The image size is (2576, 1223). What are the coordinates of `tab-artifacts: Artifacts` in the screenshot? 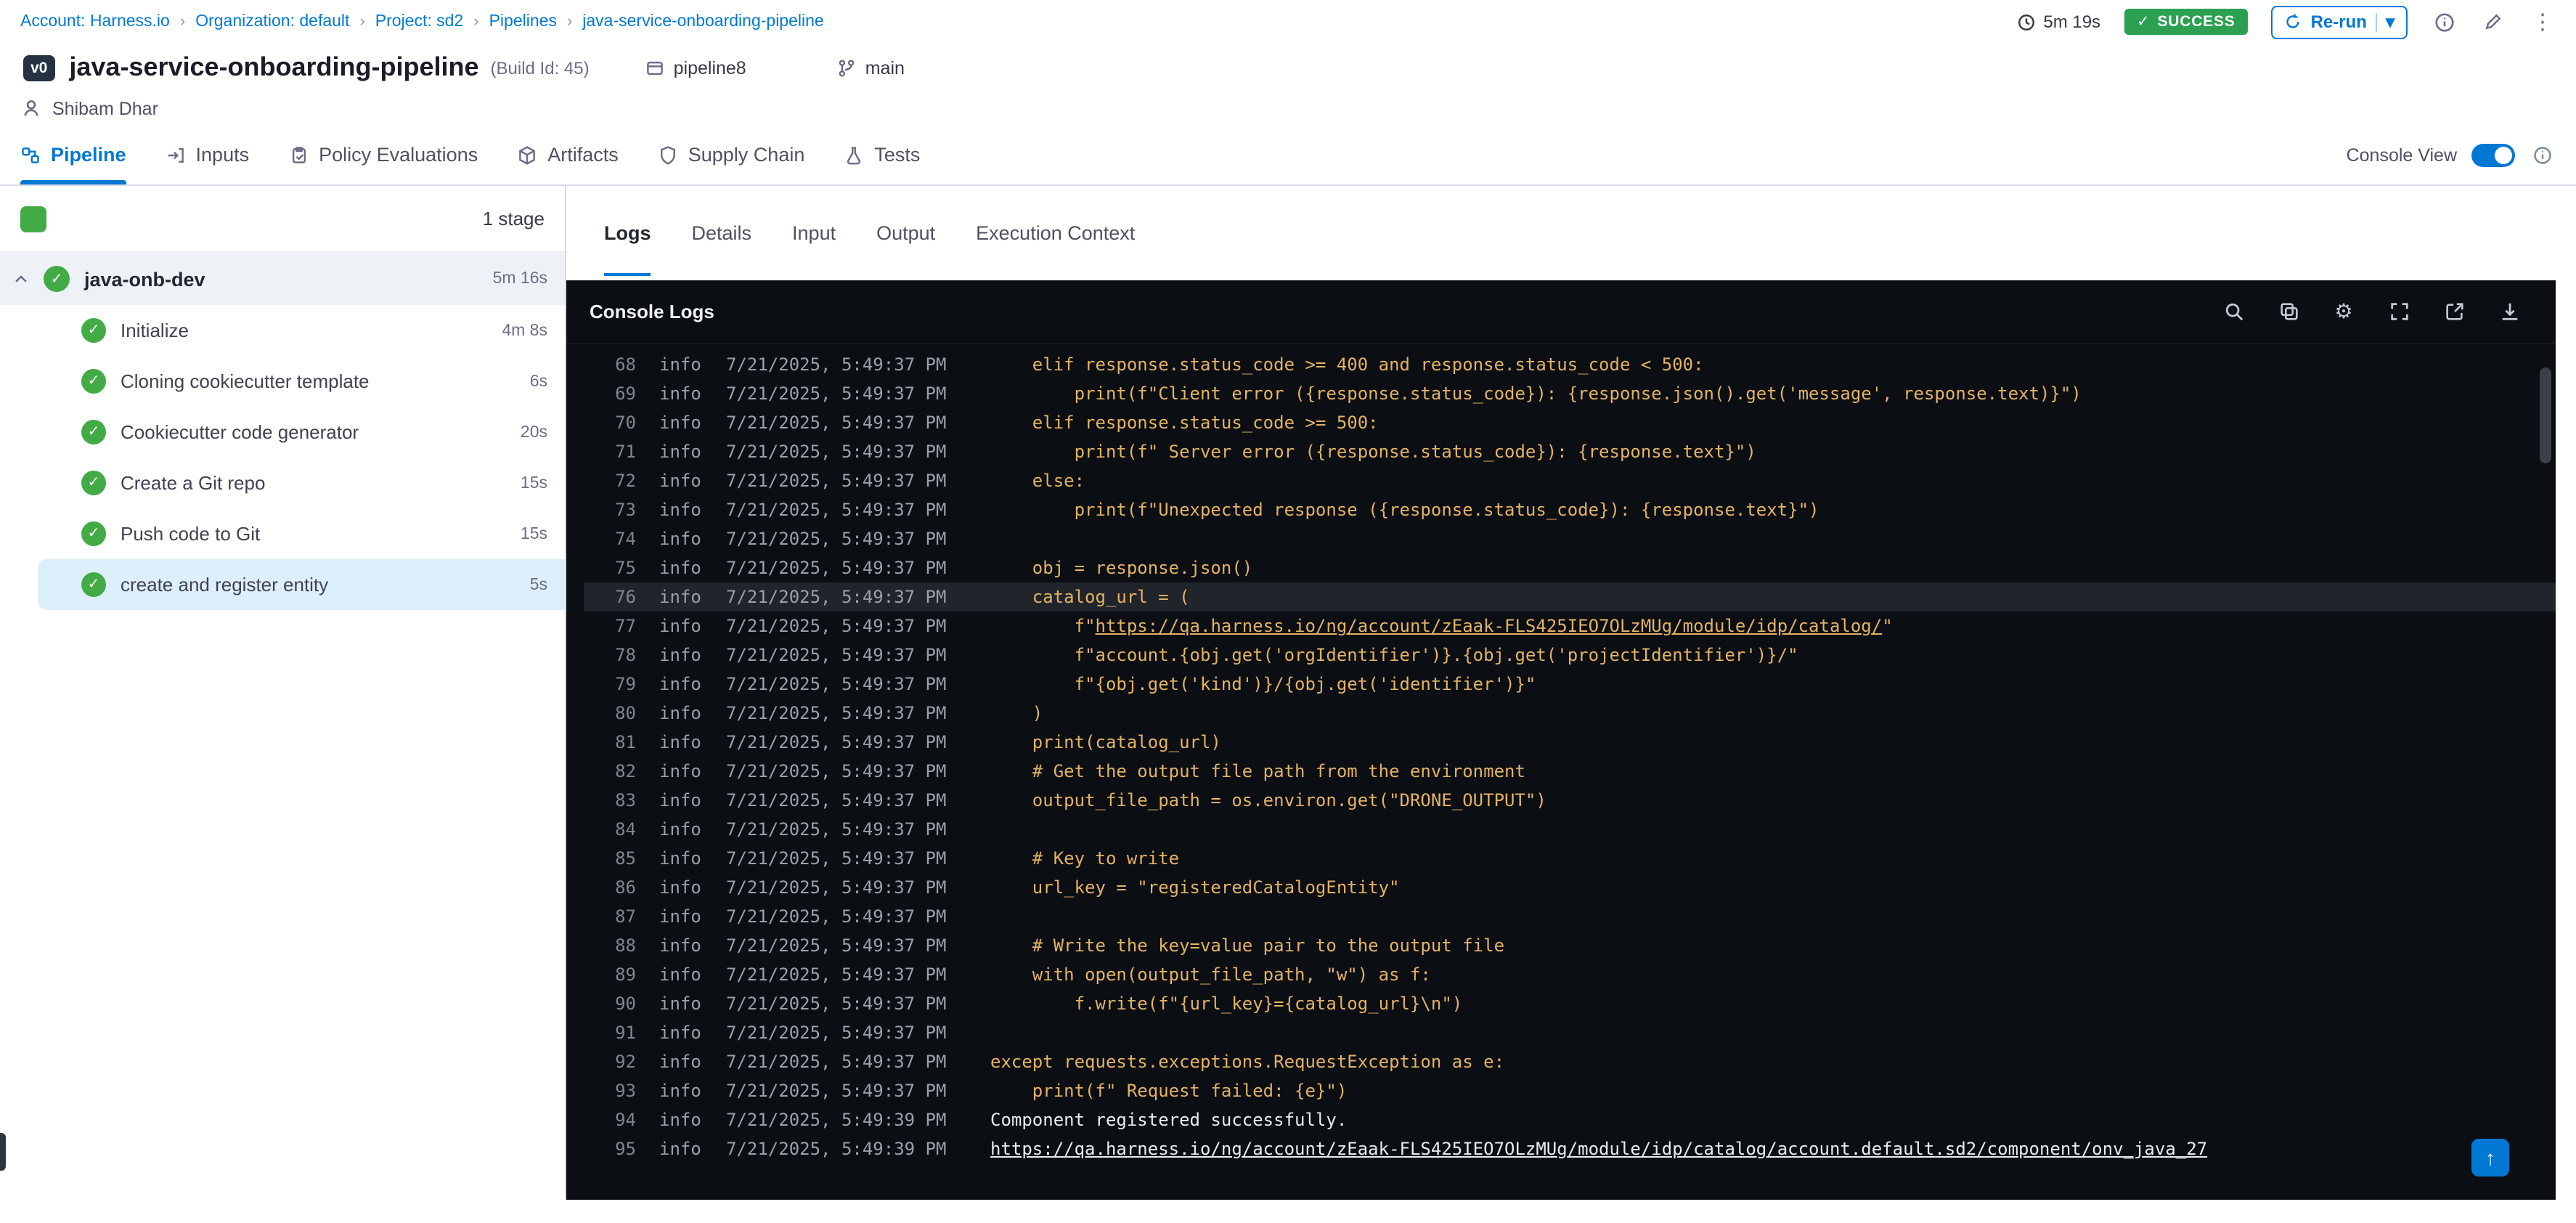 It's located at (568, 154).